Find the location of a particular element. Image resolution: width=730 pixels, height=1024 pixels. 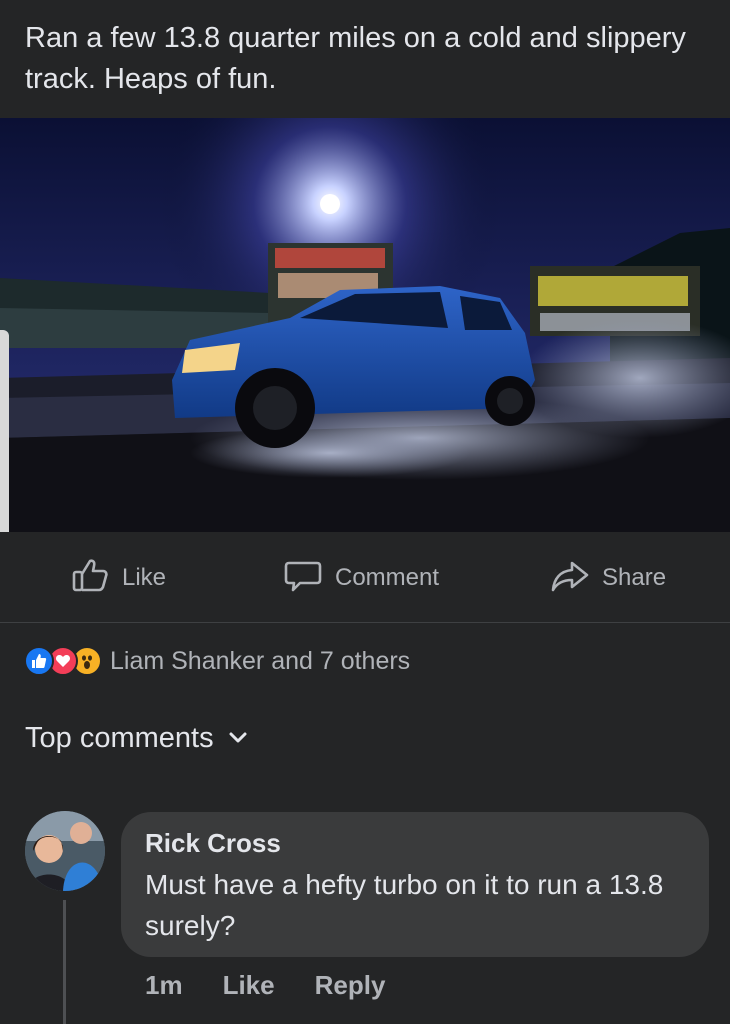

post-actions-bar: Like Comment Share is located at coordinates (365, 577).